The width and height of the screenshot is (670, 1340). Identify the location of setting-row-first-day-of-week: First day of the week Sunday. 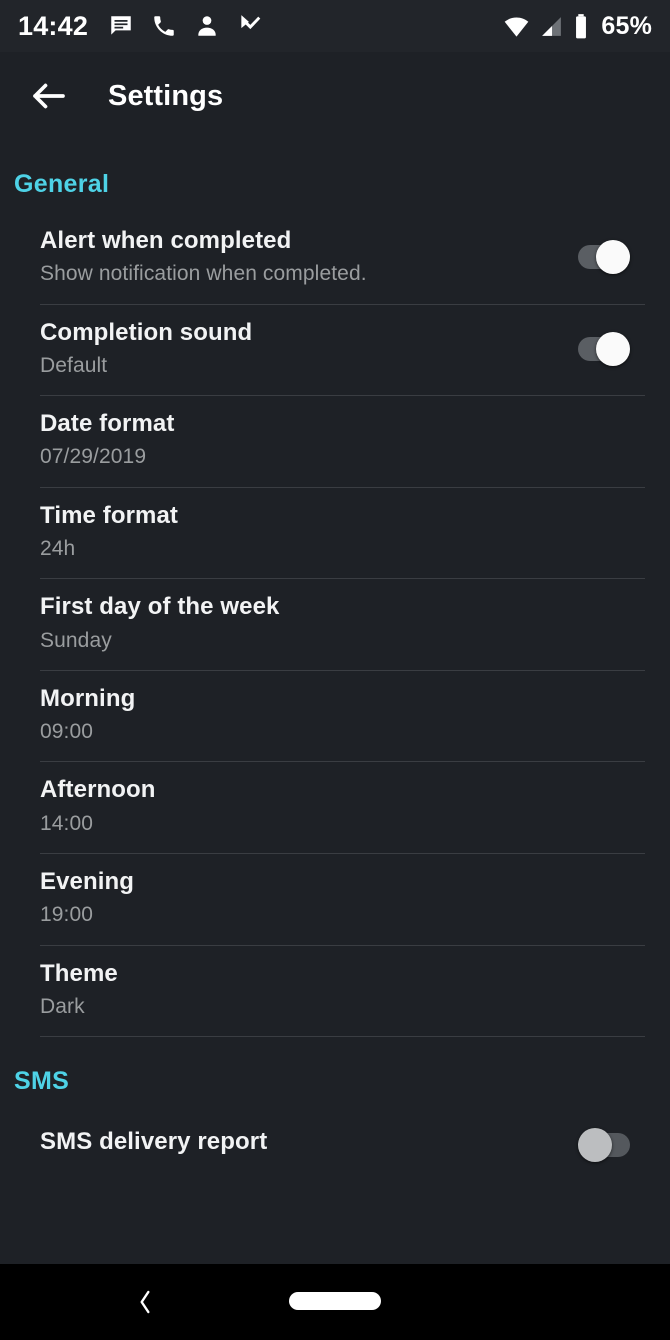
(335, 624).